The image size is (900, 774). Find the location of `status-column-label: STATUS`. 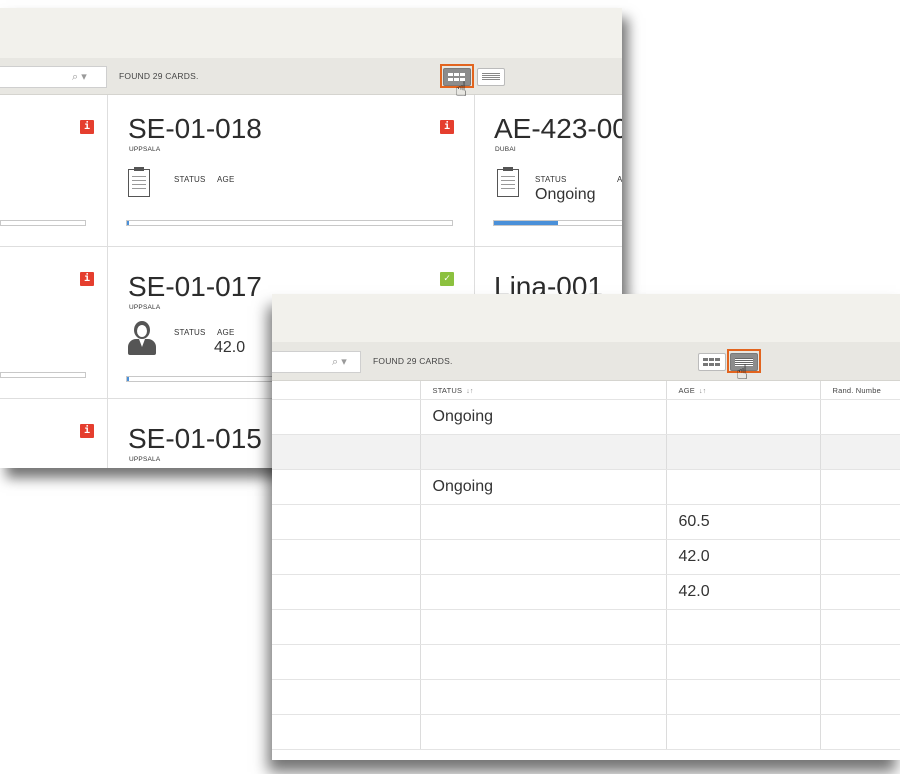

status-column-label: STATUS is located at coordinates (447, 390).